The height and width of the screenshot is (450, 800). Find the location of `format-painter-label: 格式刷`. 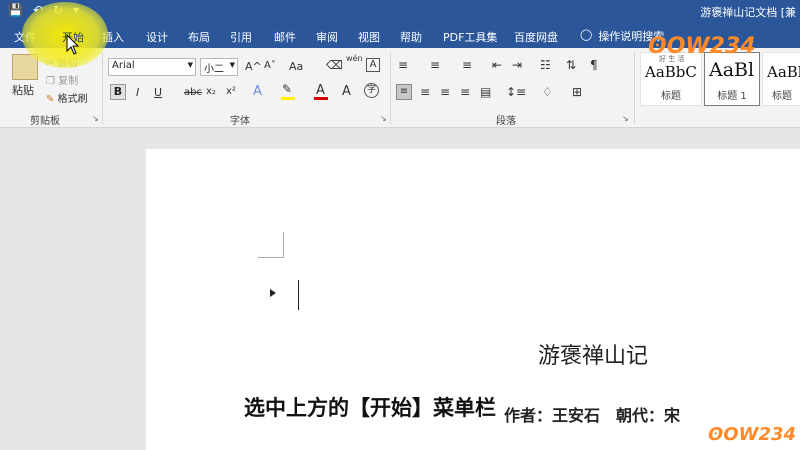

format-painter-label: 格式刷 is located at coordinates (72, 99).